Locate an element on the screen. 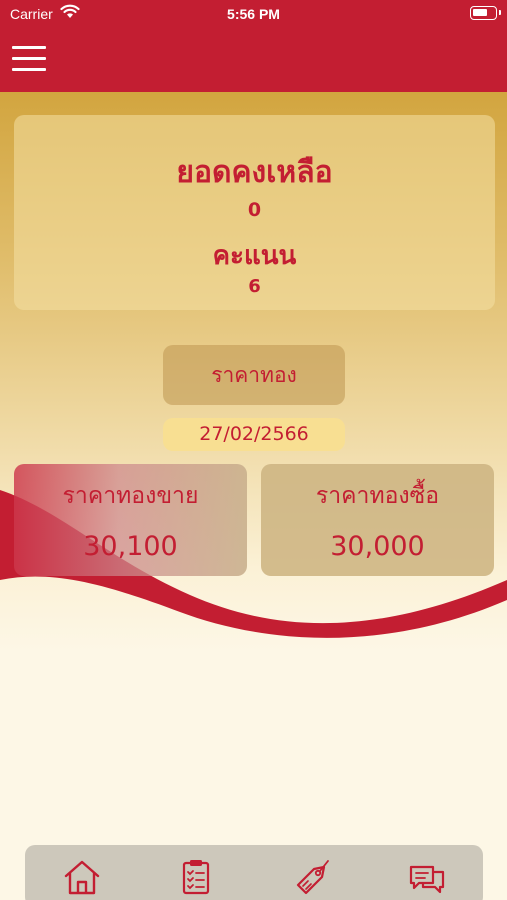  buy-price-card: ราคาทองซื้อ 30,000 is located at coordinates (377, 520).